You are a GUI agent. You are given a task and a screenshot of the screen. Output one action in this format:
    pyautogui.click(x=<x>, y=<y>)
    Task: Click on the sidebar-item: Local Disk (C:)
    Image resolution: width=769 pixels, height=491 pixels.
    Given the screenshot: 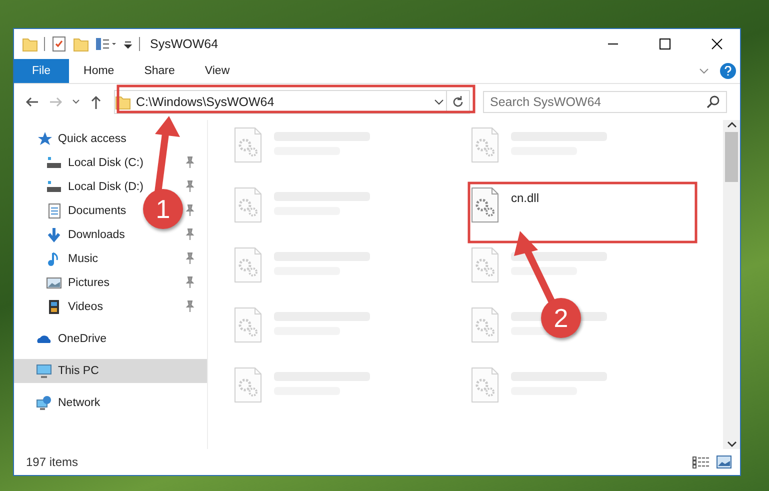 What is the action you would take?
    pyautogui.click(x=95, y=163)
    